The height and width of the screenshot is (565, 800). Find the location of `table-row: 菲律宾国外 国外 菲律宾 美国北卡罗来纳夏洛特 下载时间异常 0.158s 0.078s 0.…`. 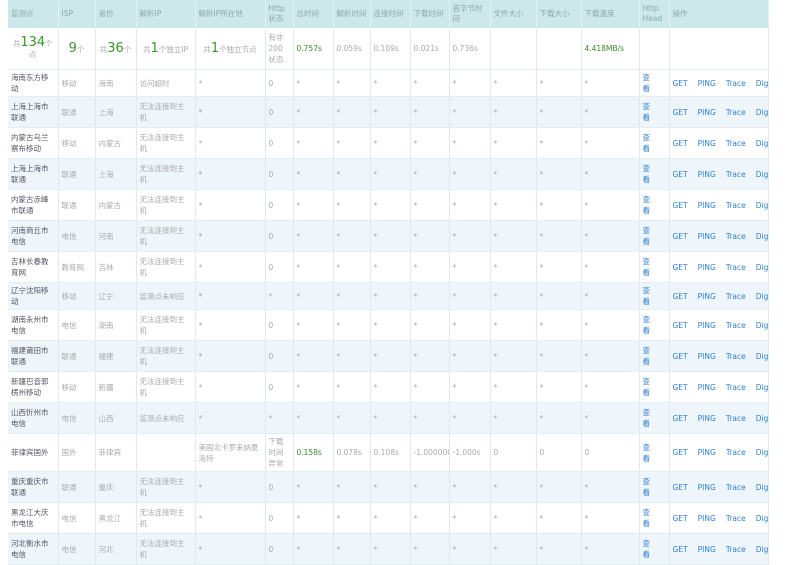

table-row: 菲律宾国外 国外 菲律宾 美国北卡罗来纳夏洛特 下载时间异常 0.158s 0.078s 0.… is located at coordinates (388, 452).